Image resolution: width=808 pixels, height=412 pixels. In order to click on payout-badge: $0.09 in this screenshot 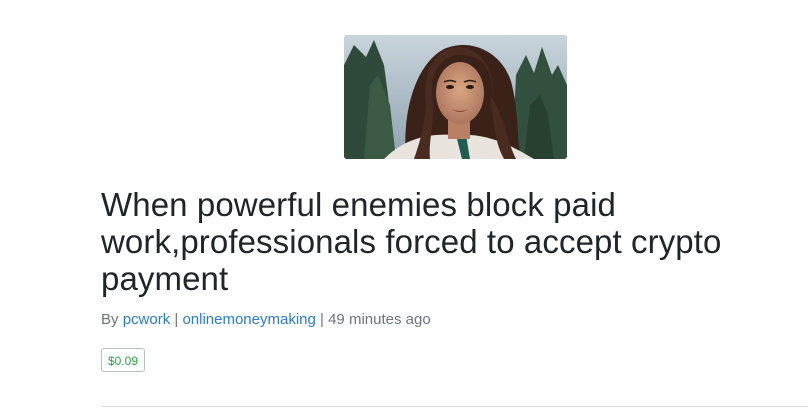, I will do `click(123, 360)`.